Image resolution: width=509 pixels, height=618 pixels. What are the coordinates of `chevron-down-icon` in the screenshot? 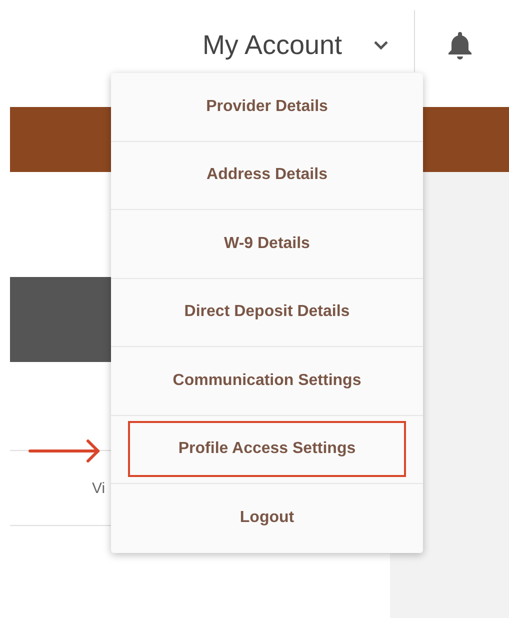 It's located at (381, 45).